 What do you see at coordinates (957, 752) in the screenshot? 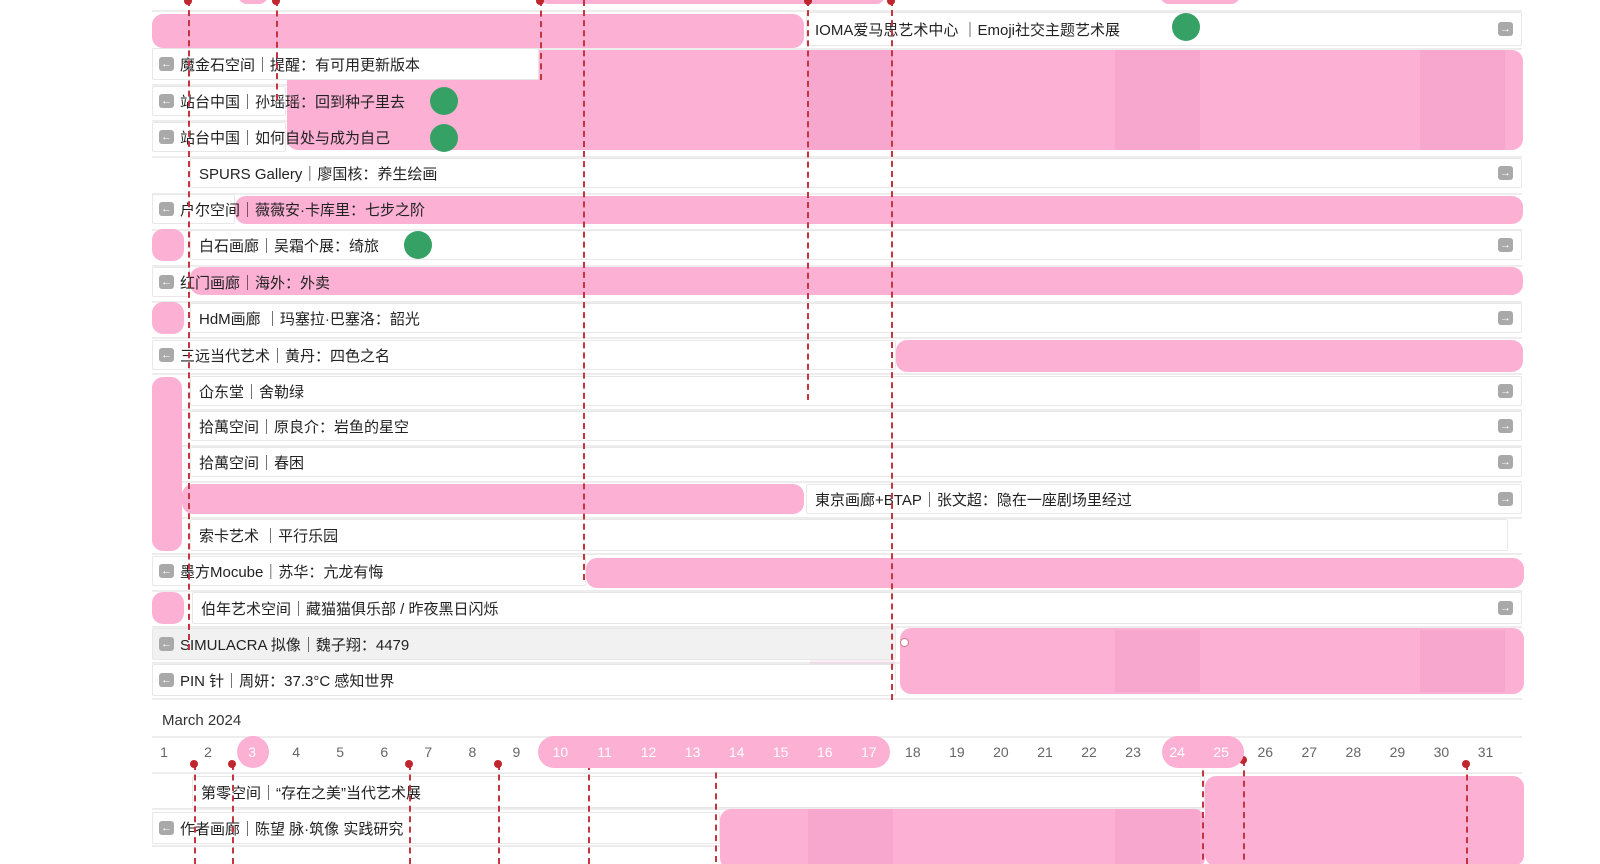
I see `day-19: 19` at bounding box center [957, 752].